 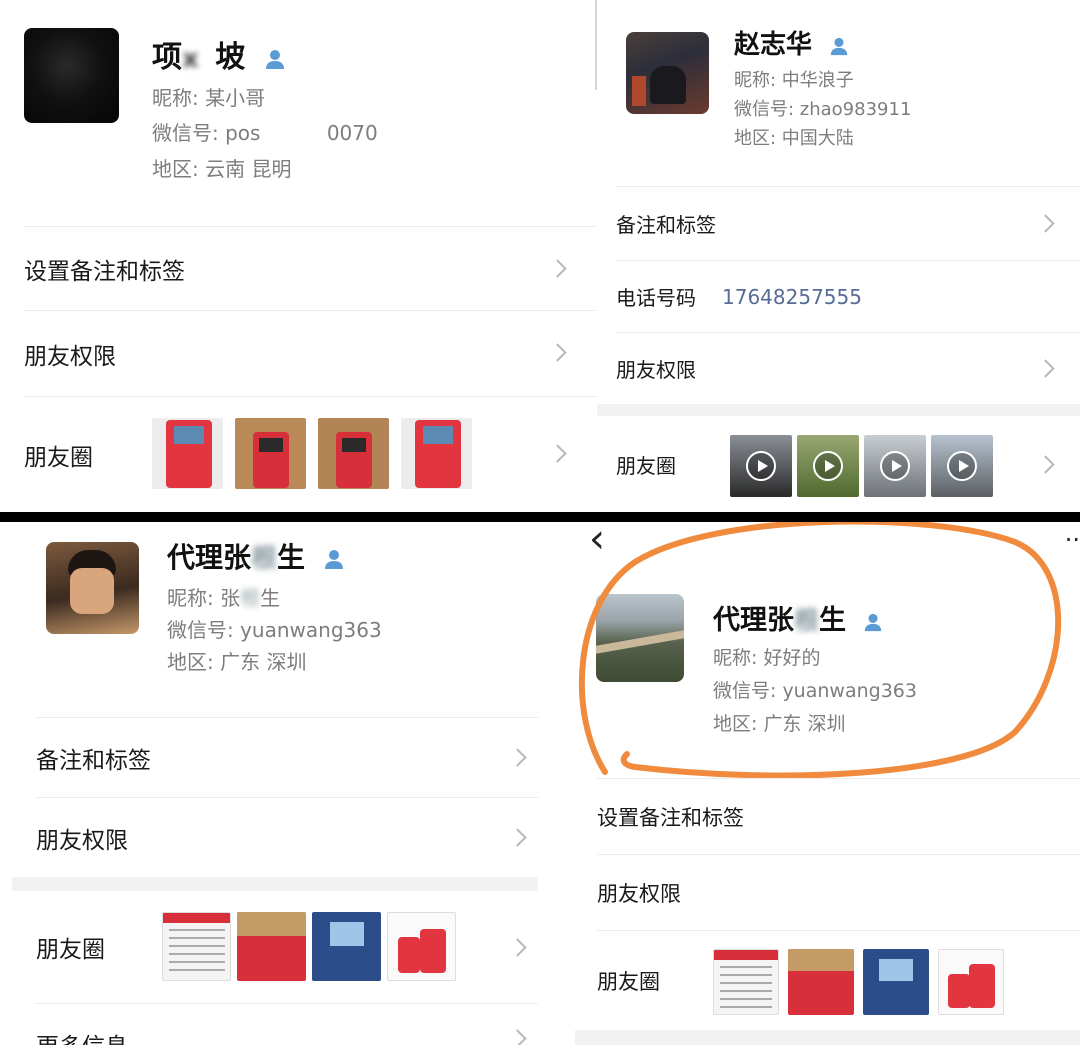 What do you see at coordinates (265, 133) in the screenshot?
I see `wechat-id: 微信号: pos 0070` at bounding box center [265, 133].